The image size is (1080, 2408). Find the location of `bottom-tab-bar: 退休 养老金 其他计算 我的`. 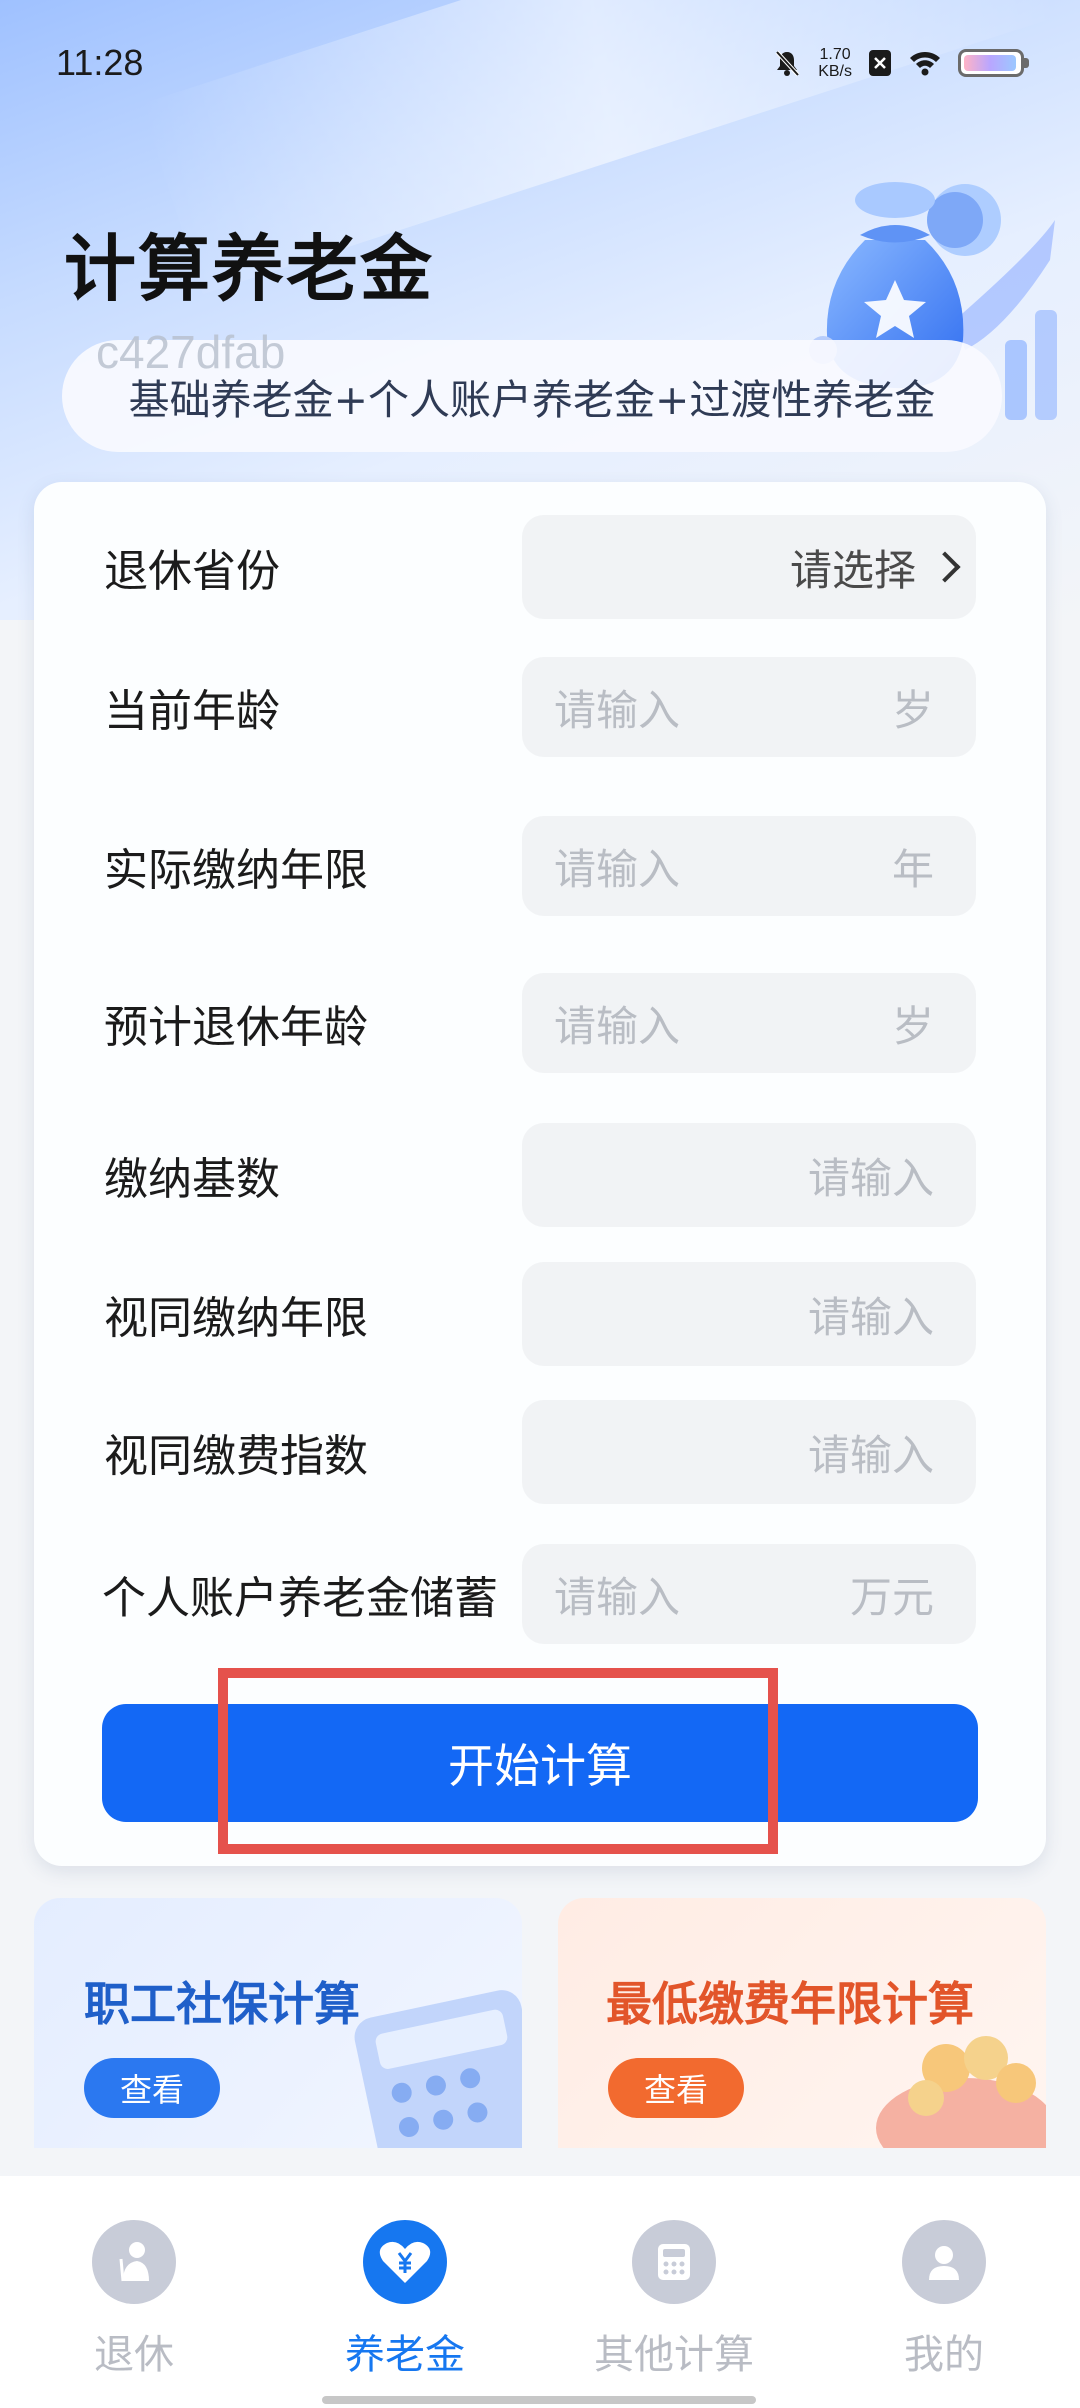

bottom-tab-bar: 退休 养老金 其他计算 我的 is located at coordinates (540, 2292).